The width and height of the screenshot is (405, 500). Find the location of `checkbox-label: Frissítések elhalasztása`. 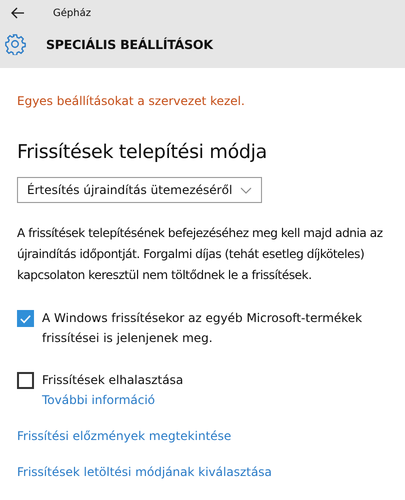

checkbox-label: Frissítések elhalasztása is located at coordinates (113, 380).